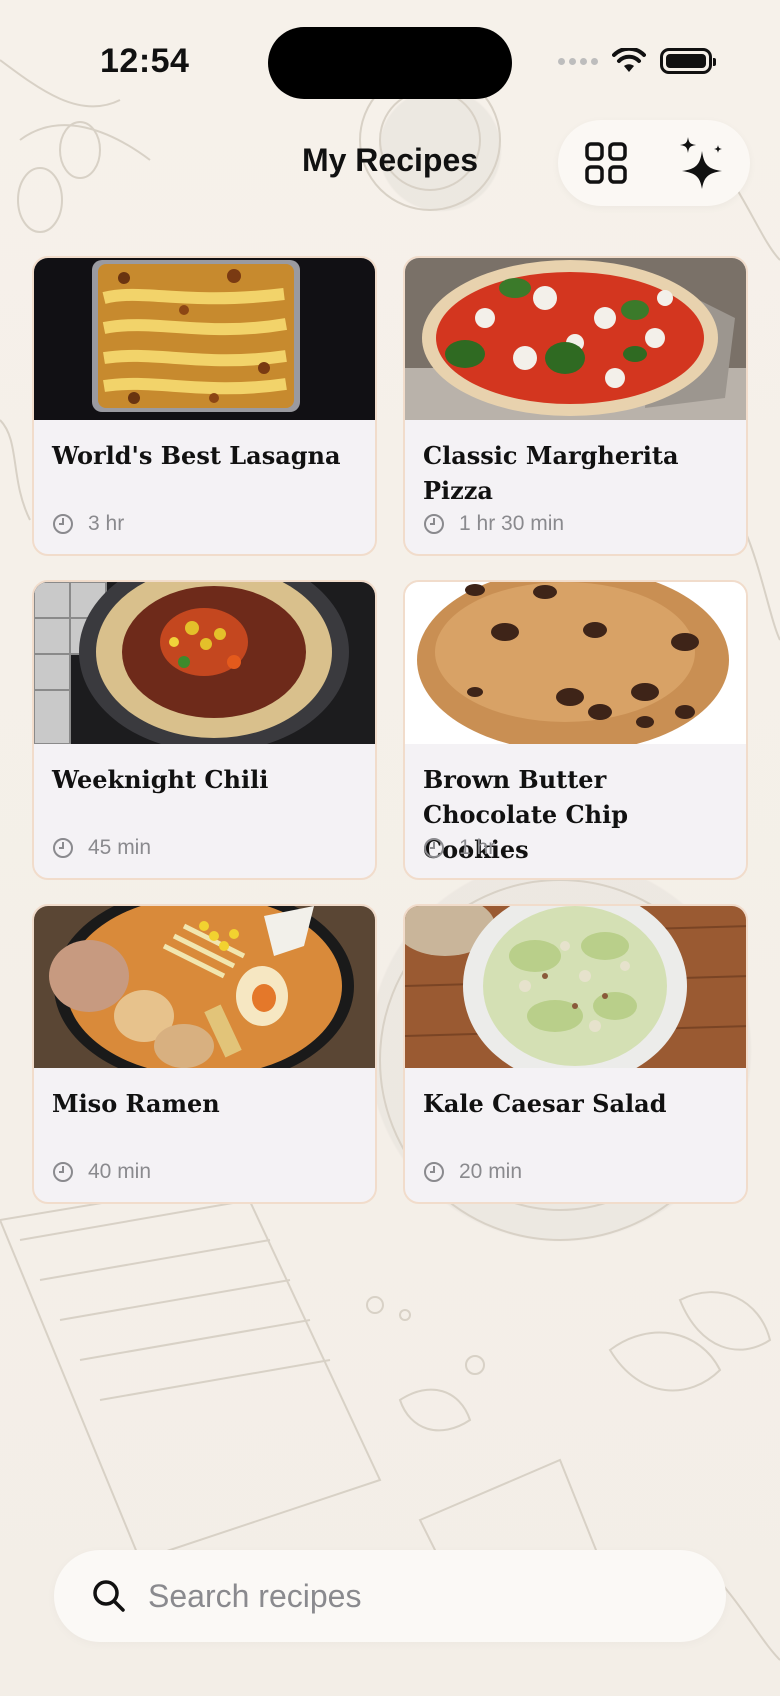 The height and width of the screenshot is (1696, 780). What do you see at coordinates (575, 987) in the screenshot?
I see `recipe-image-salad` at bounding box center [575, 987].